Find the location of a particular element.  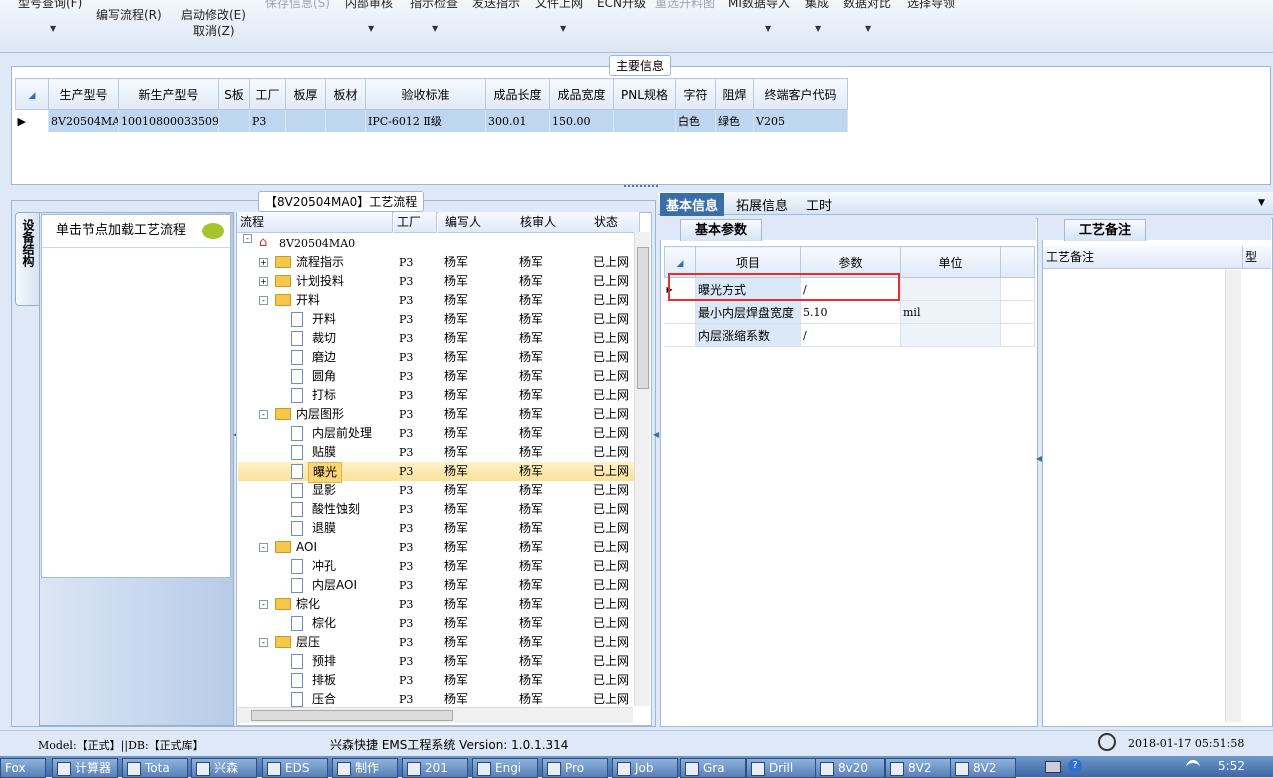

tree-node: 冲孔 P3 杨军 杨军 已上网 is located at coordinates (436, 566).